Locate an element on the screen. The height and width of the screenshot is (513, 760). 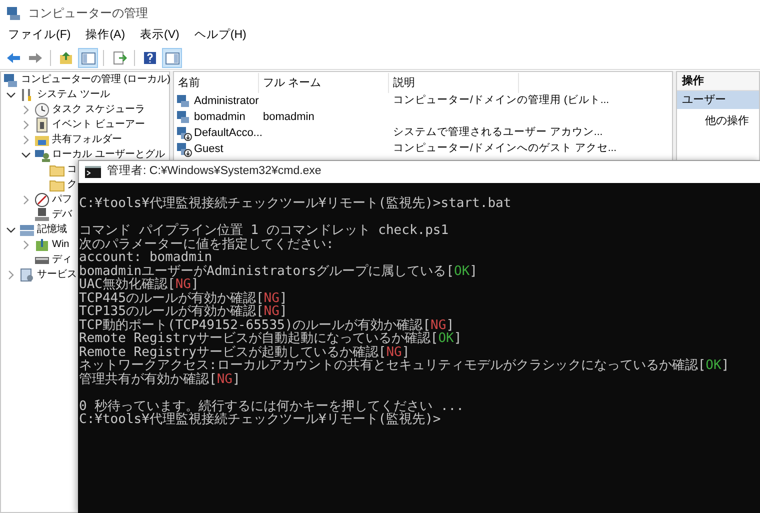
console-title: 管理者: C:¥Windows¥System32¥cmd.exe is located at coordinates (214, 172).